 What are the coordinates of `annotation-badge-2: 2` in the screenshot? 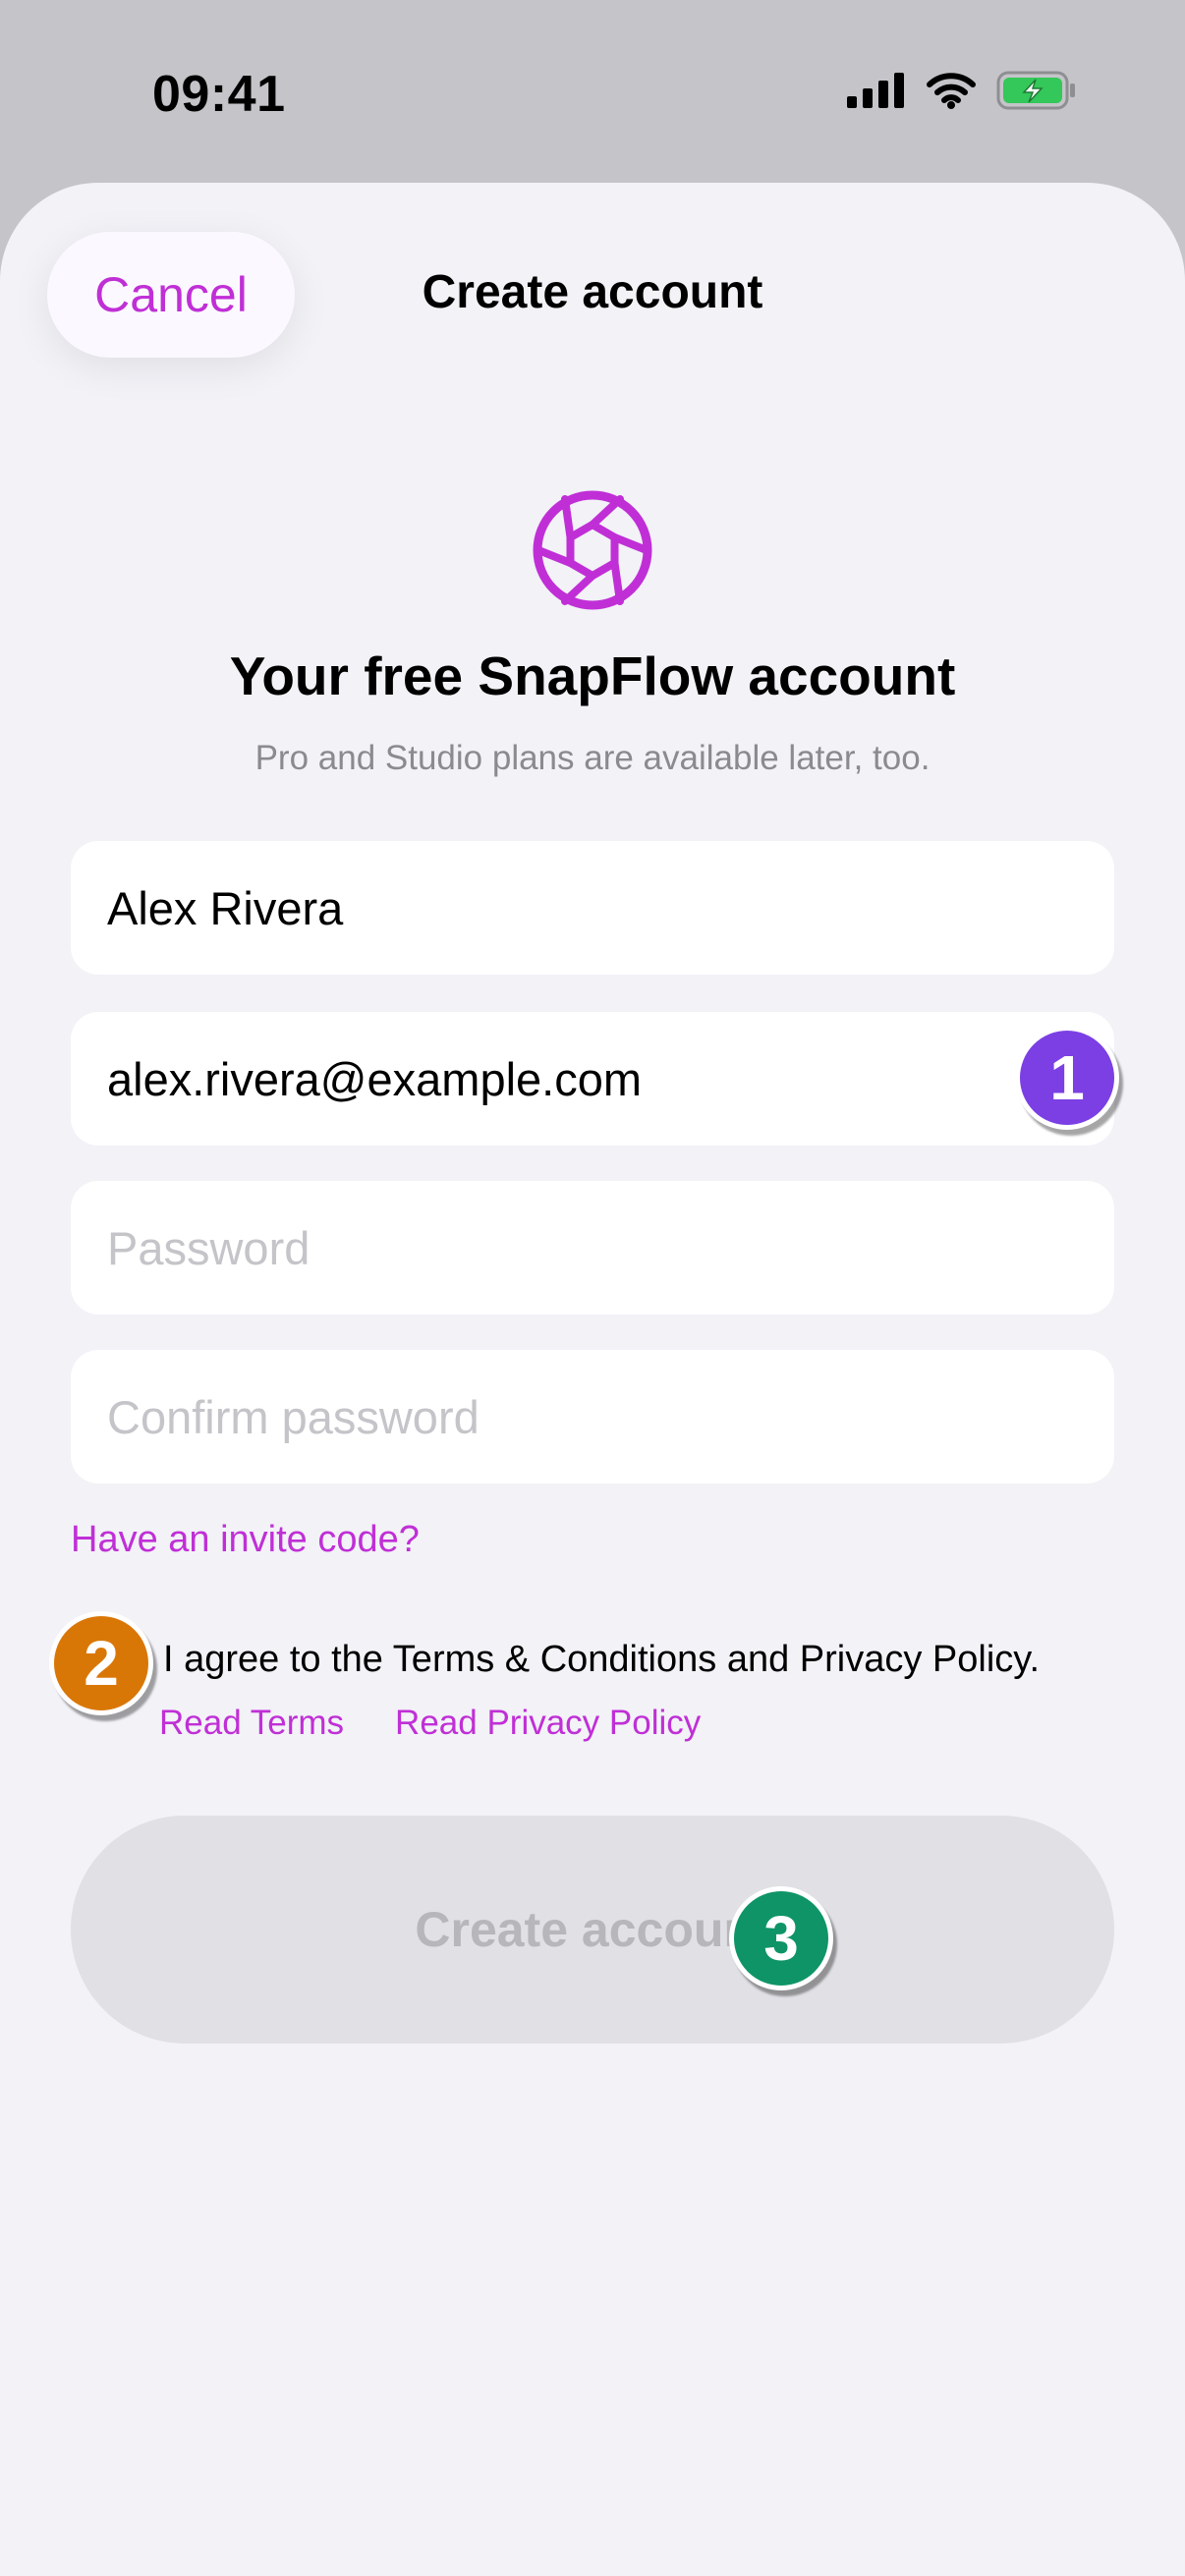 It's located at (101, 1663).